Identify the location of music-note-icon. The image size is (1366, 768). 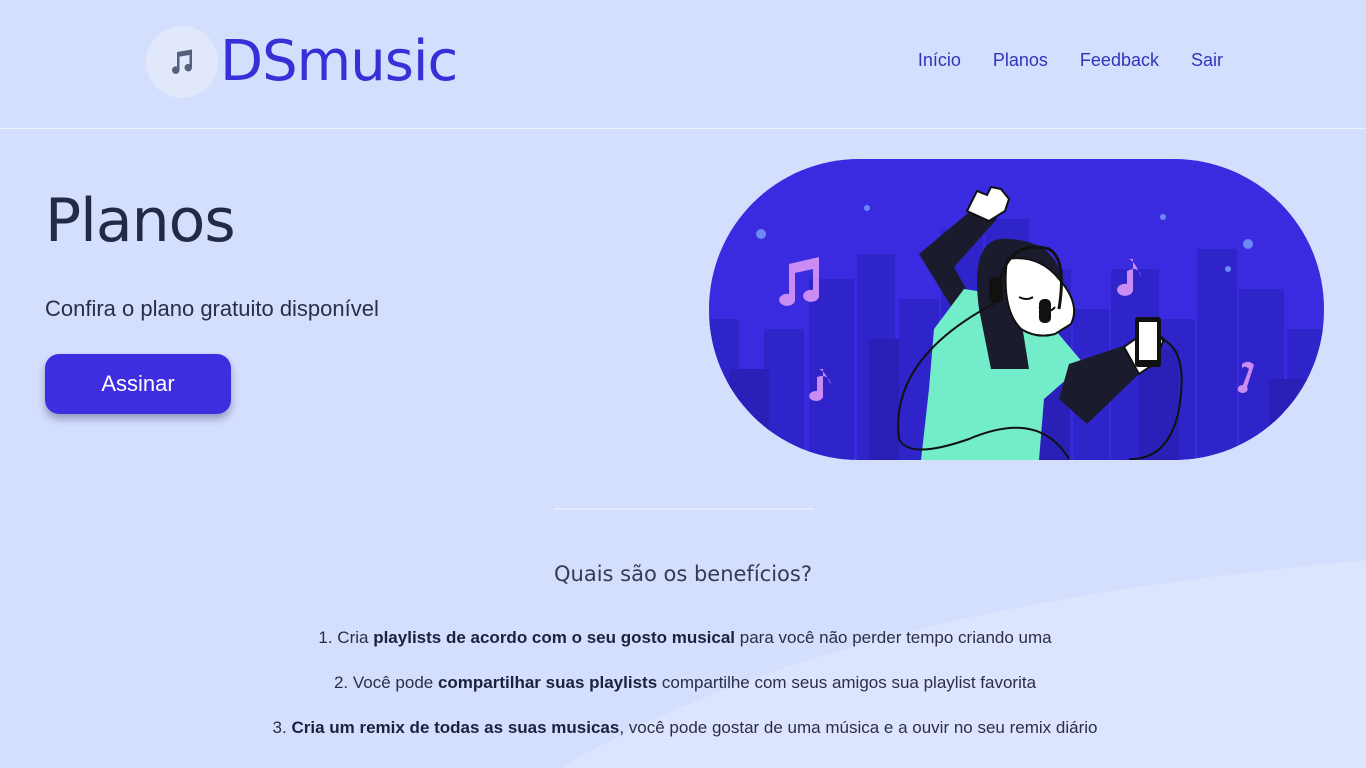
(182, 62).